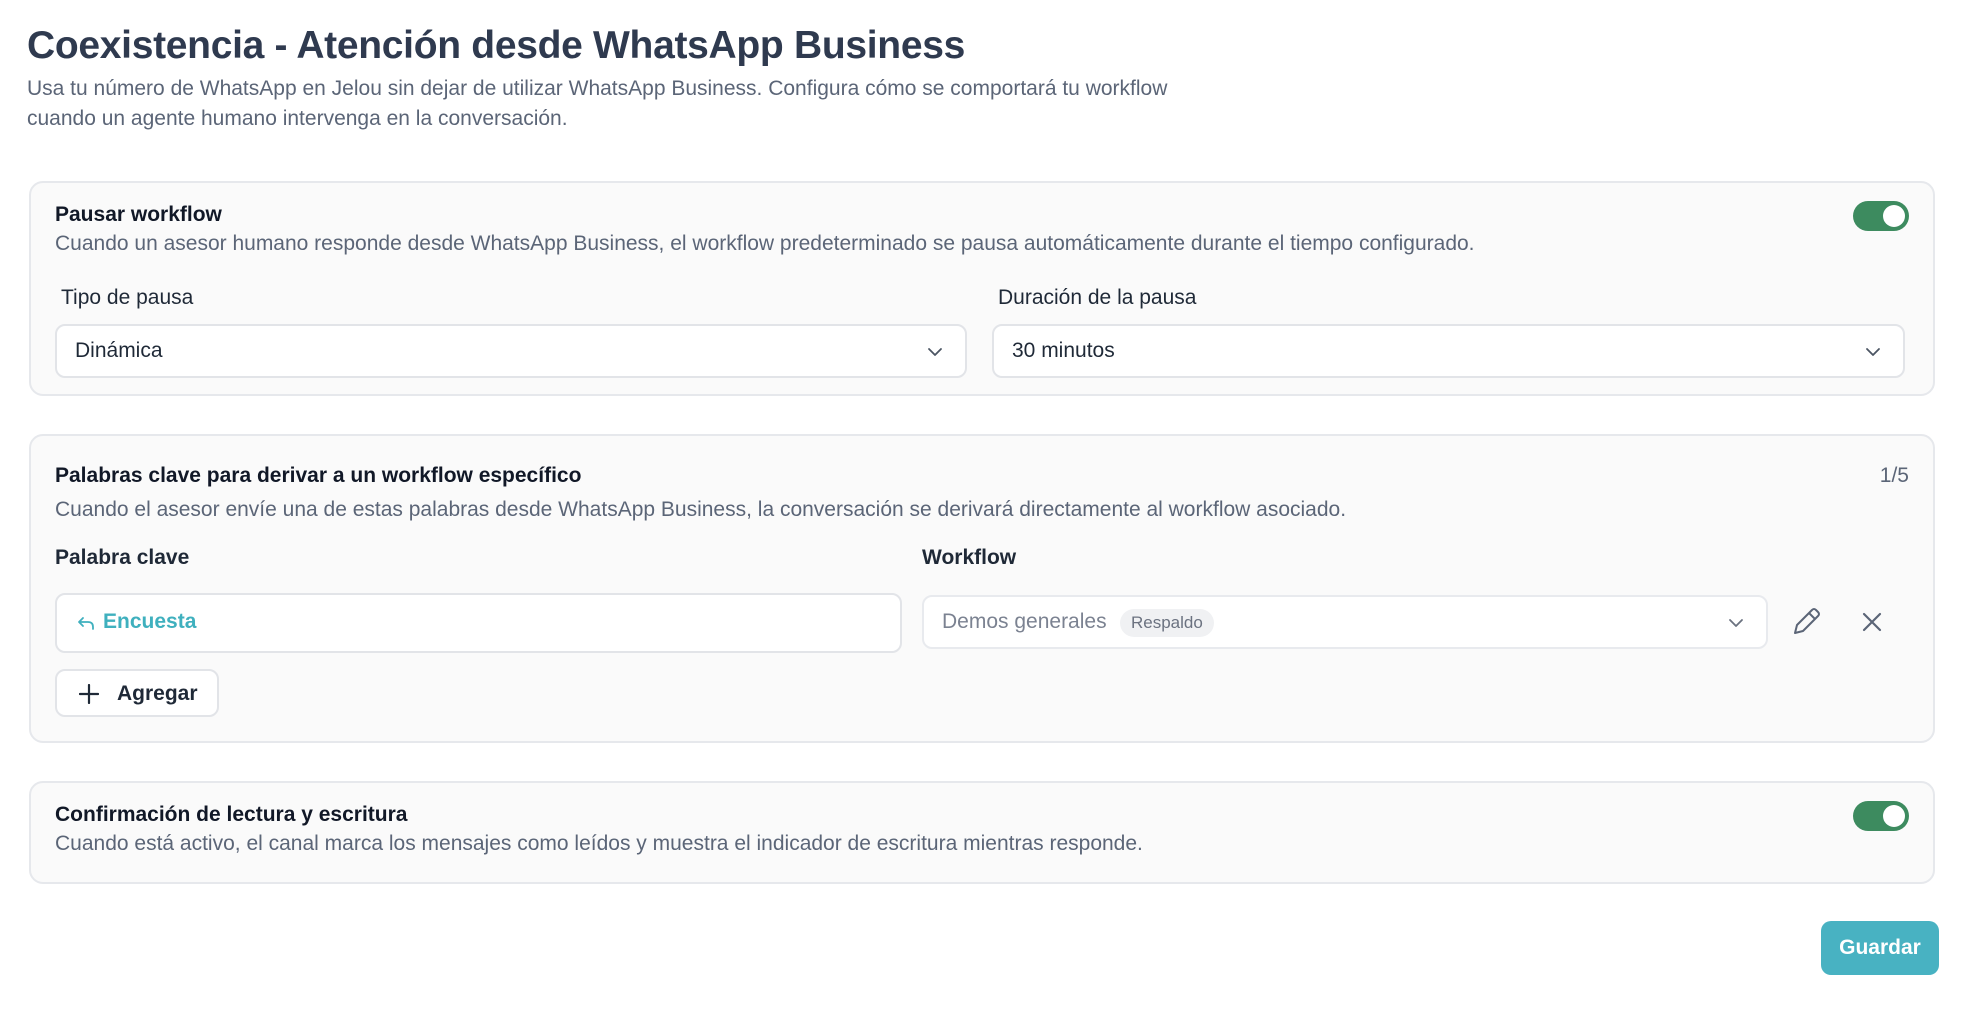  What do you see at coordinates (1097, 297) in the screenshot?
I see `pause-duration-label: Duración de la pausa` at bounding box center [1097, 297].